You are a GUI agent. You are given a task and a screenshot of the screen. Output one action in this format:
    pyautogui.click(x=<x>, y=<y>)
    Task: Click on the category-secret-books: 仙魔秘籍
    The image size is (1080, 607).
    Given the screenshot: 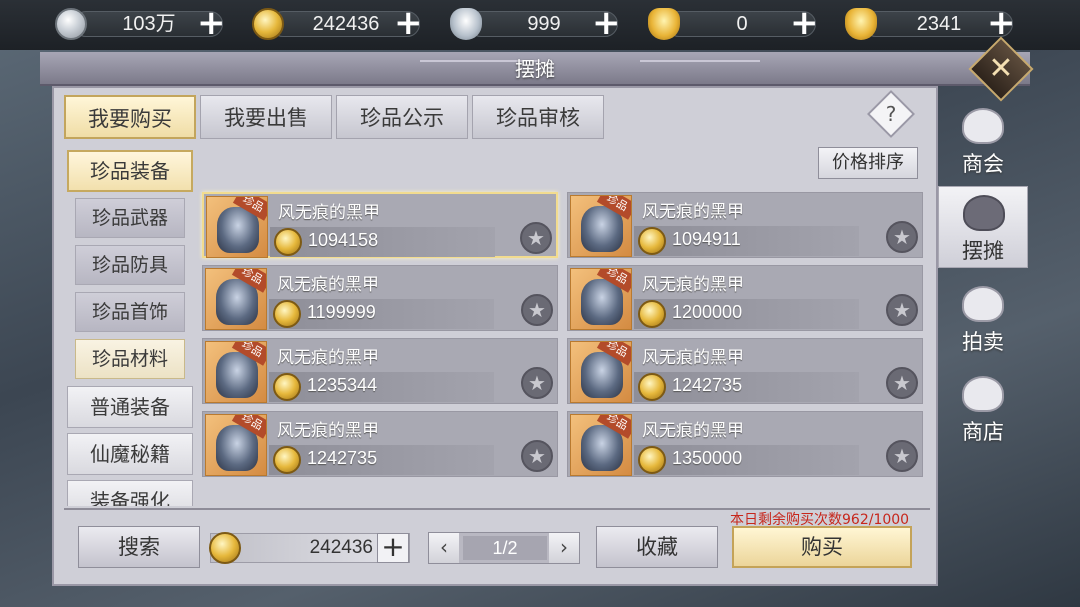 What is the action you would take?
    pyautogui.click(x=130, y=454)
    